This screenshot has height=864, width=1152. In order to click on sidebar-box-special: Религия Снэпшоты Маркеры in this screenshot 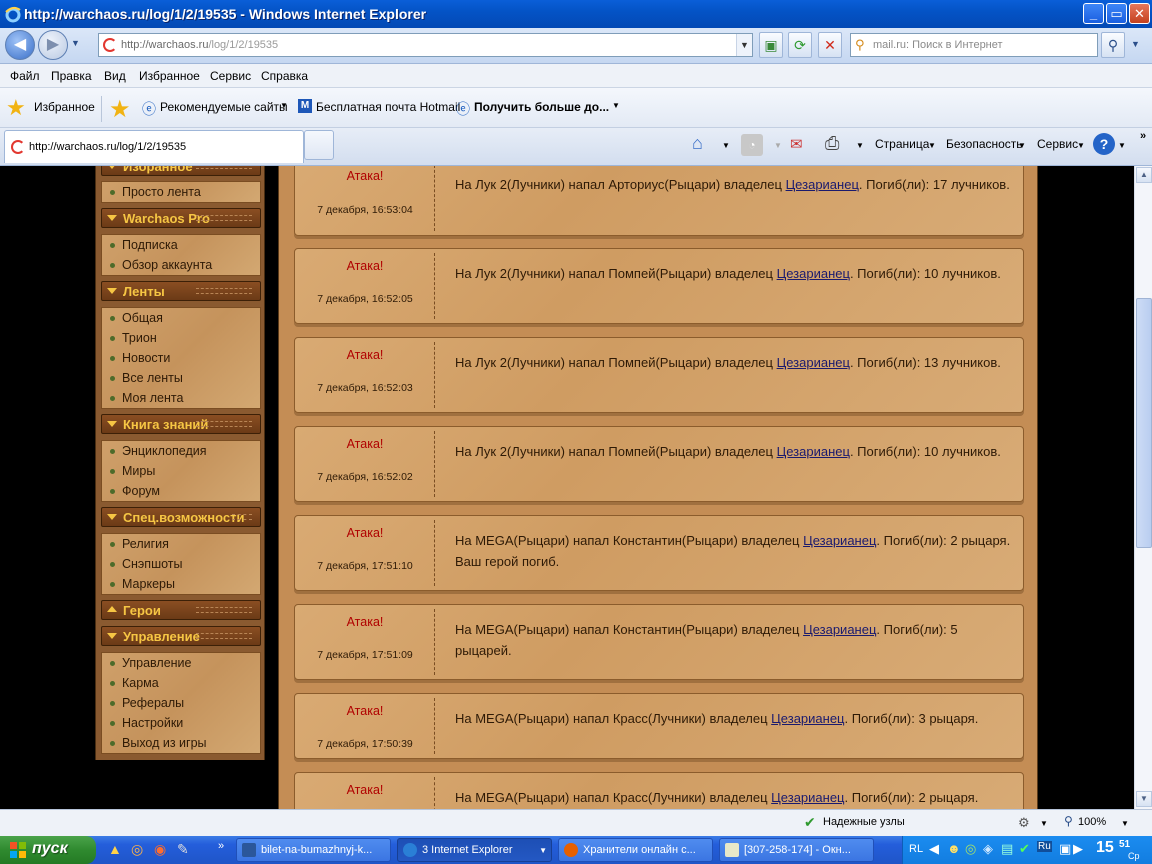, I will do `click(181, 564)`.